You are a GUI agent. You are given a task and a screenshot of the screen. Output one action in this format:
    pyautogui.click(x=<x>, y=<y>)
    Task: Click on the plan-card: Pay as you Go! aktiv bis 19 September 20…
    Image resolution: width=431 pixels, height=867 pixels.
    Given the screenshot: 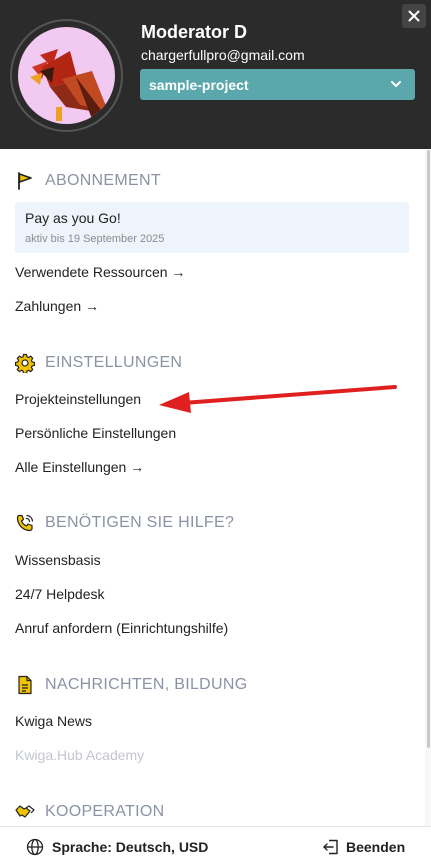 What is the action you would take?
    pyautogui.click(x=212, y=227)
    